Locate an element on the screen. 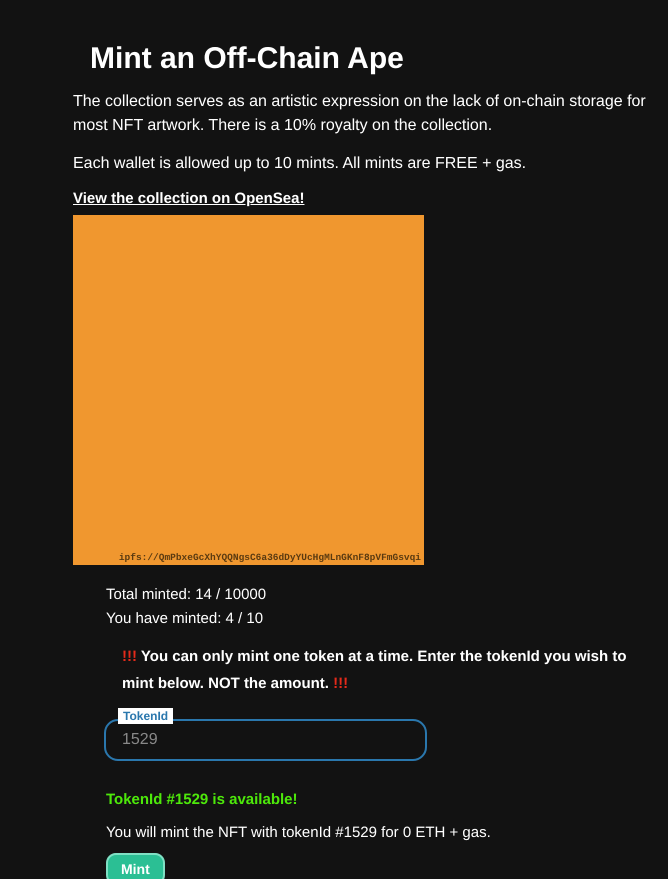  description-text: The collection serves as an artistic expression on the lack of on-chain storage for most NFT artwork. There is a 10% royalty on the collection. is located at coordinates (360, 114).